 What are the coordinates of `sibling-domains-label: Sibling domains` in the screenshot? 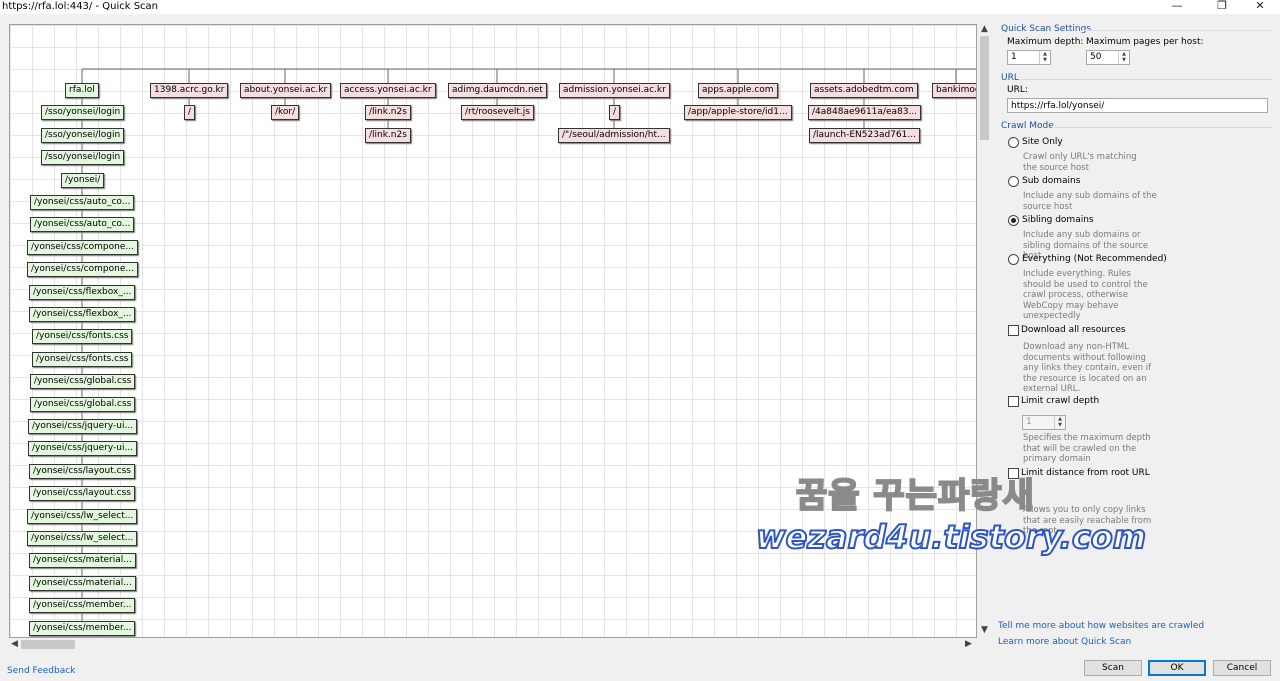 It's located at (1058, 220).